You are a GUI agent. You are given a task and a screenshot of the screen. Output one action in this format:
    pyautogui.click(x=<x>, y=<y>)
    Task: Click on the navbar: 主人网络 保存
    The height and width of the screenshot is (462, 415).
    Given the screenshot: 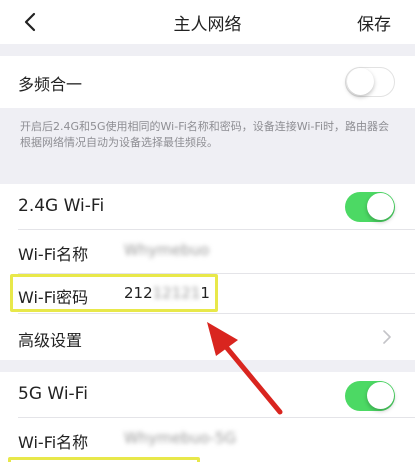 What is the action you would take?
    pyautogui.click(x=207, y=22)
    